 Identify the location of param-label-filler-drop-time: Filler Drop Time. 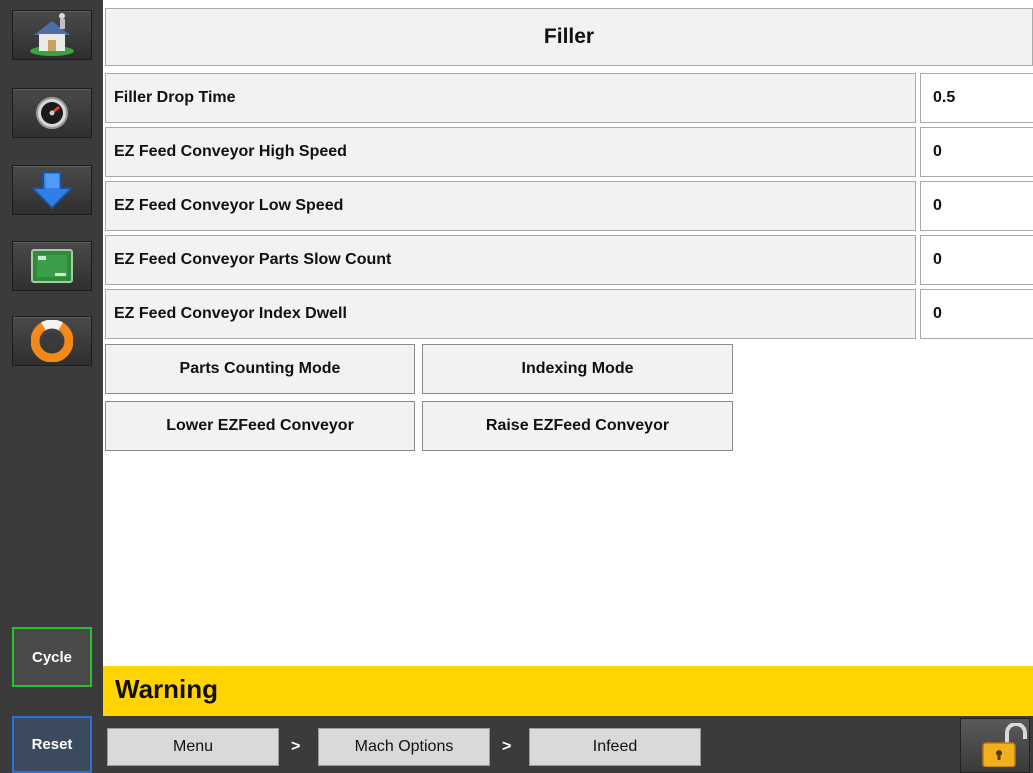
(510, 98).